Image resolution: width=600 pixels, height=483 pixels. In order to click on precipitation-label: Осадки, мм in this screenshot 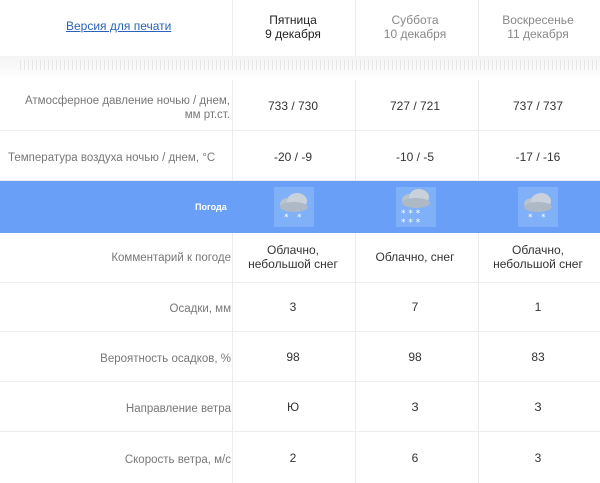, I will do `click(200, 309)`.